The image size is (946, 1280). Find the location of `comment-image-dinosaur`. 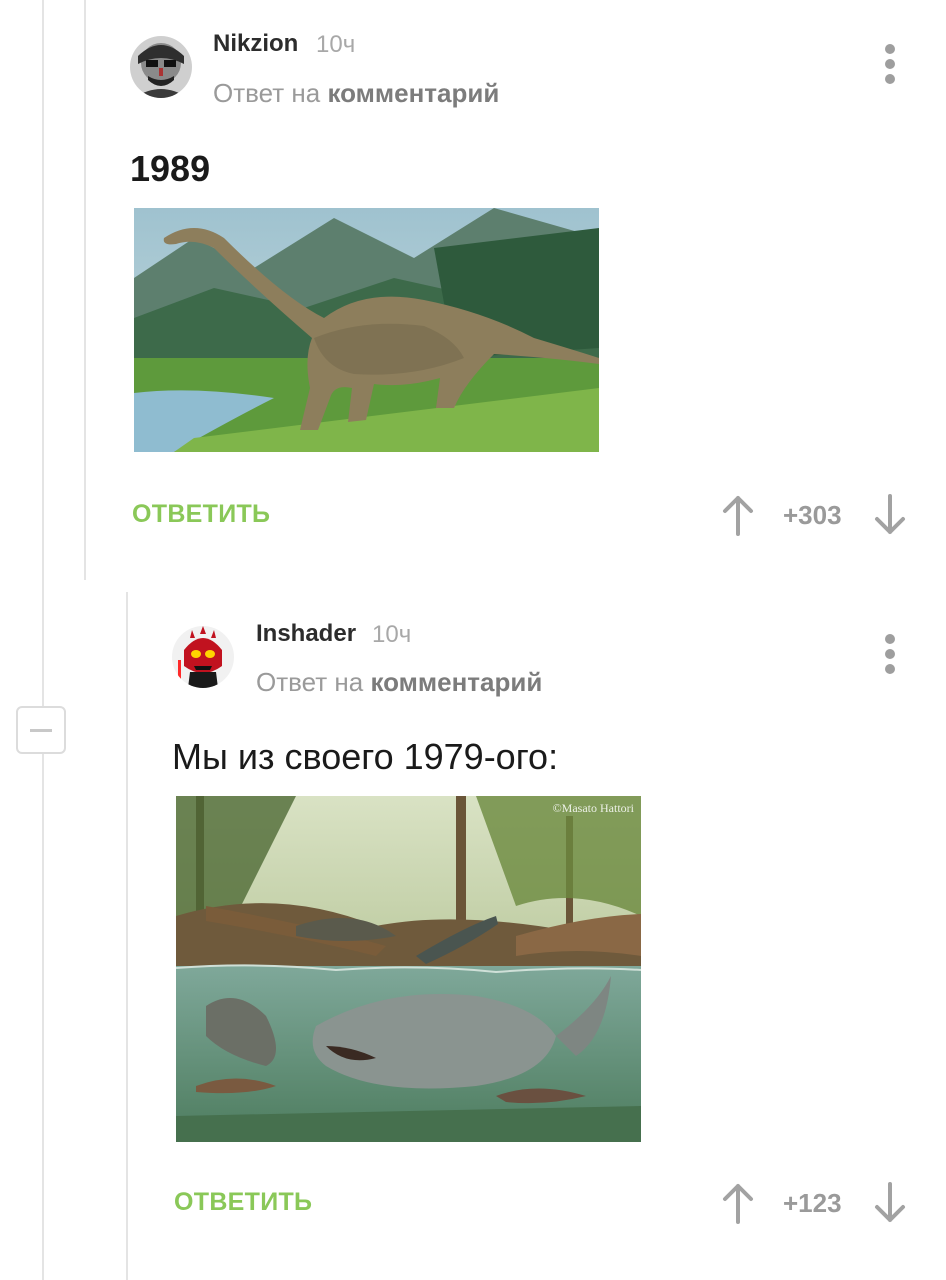

comment-image-dinosaur is located at coordinates (366, 330).